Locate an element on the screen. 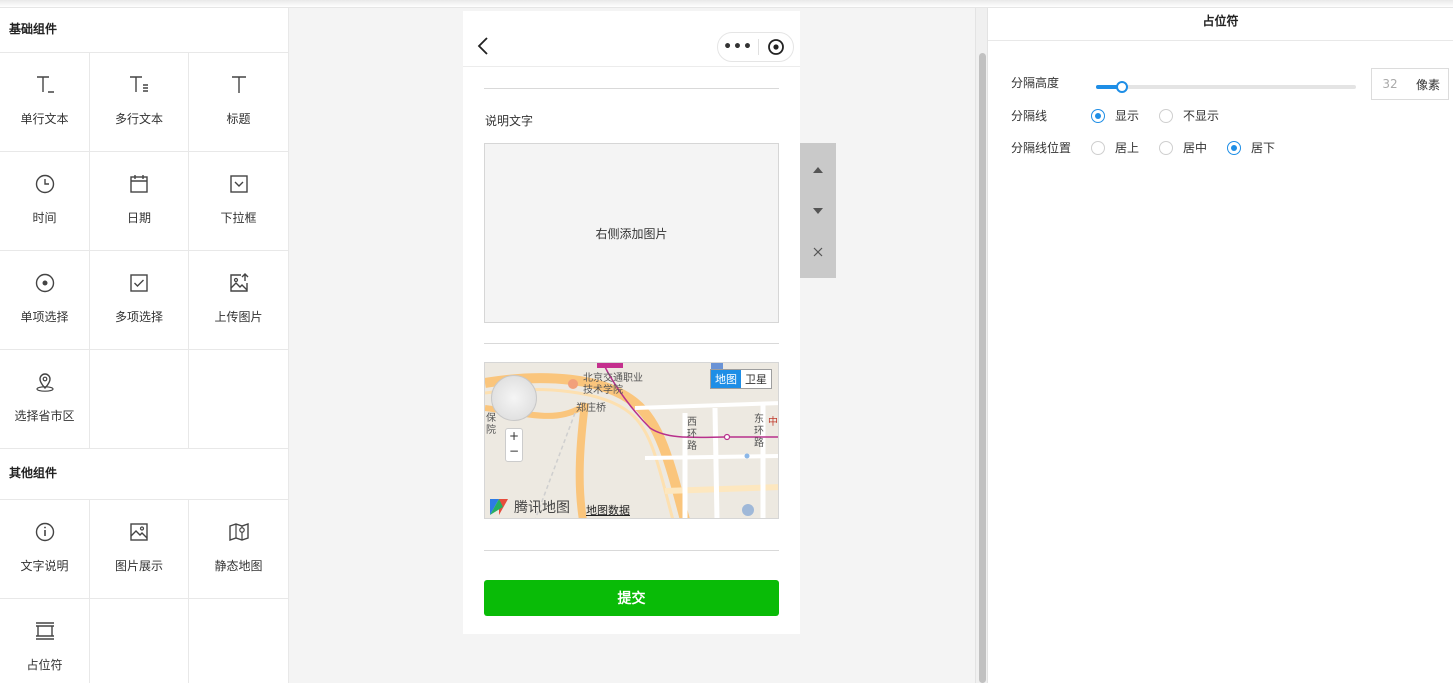  map-pan-control is located at coordinates (514, 398).